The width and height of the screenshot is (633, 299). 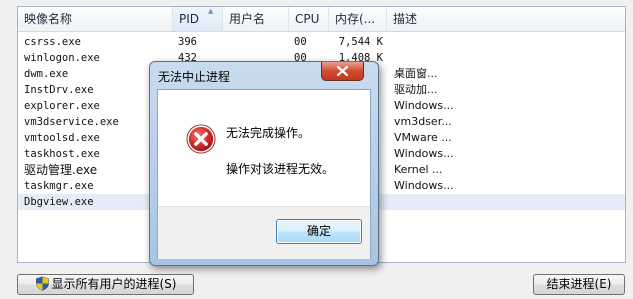 What do you see at coordinates (52, 42) in the screenshot?
I see `process-name: csrss.exe` at bounding box center [52, 42].